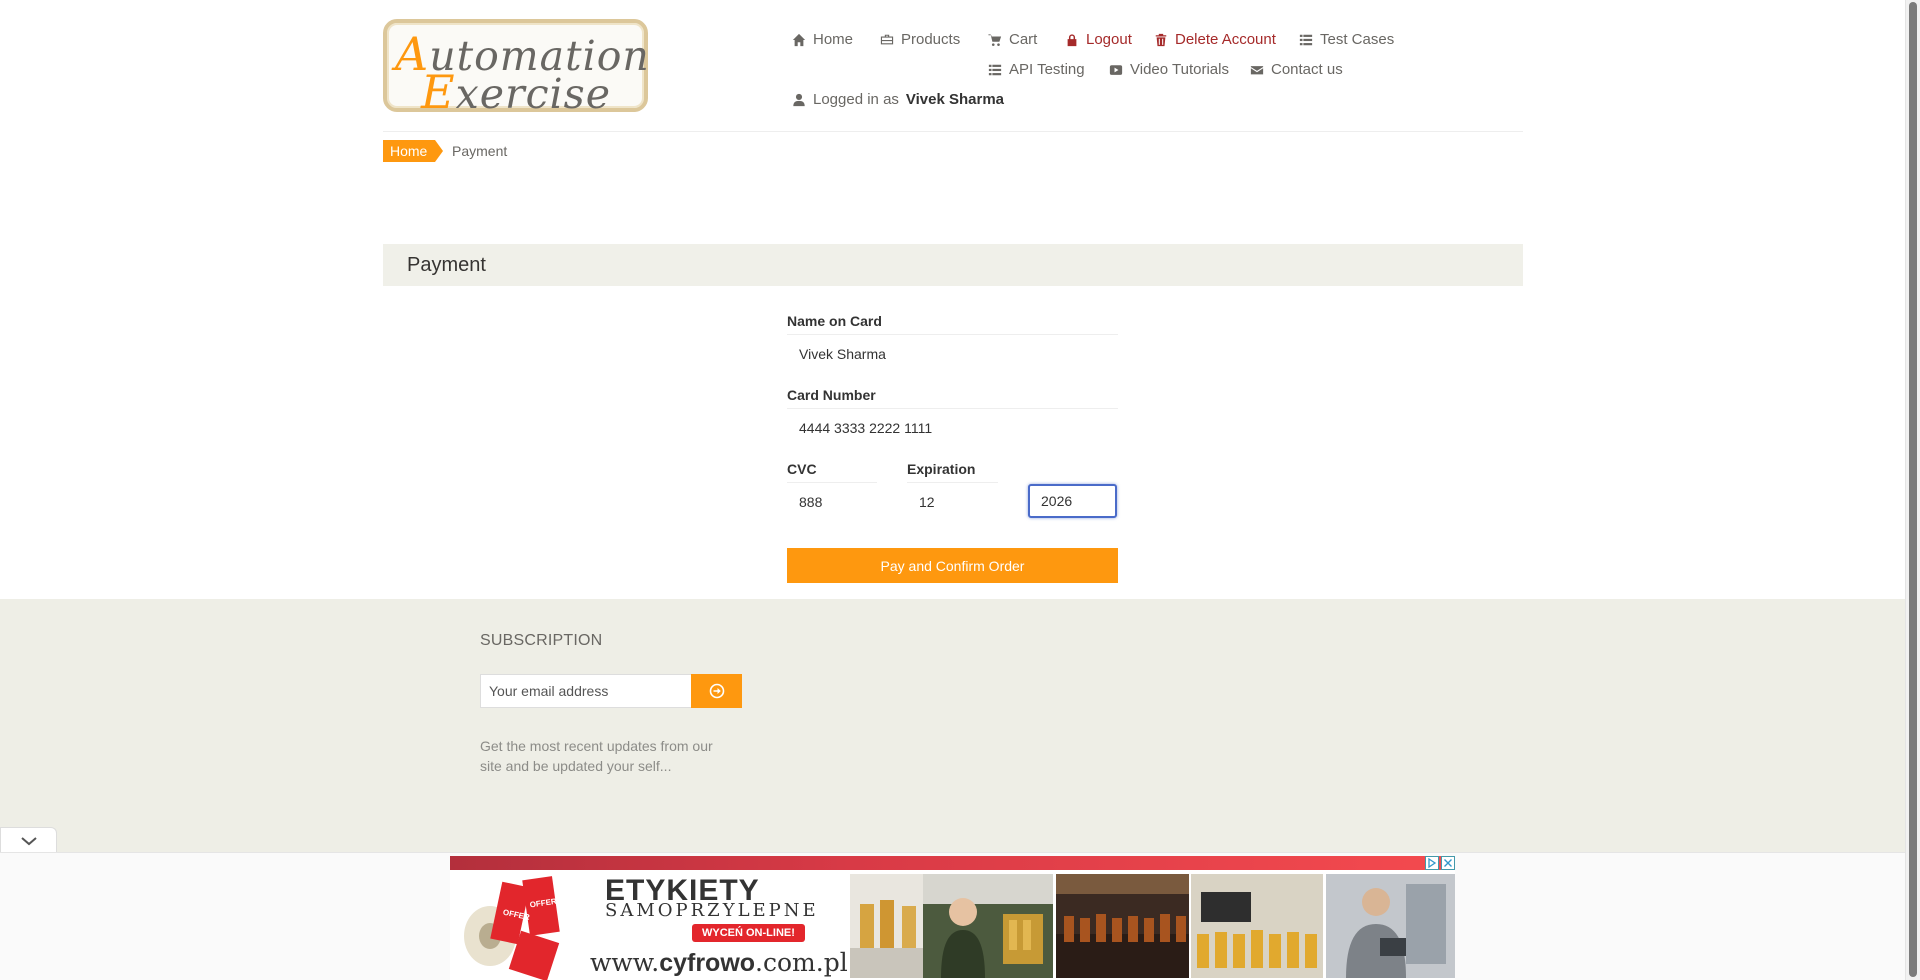  Describe the element at coordinates (931, 39) in the screenshot. I see `nav-products-label: Products` at that location.